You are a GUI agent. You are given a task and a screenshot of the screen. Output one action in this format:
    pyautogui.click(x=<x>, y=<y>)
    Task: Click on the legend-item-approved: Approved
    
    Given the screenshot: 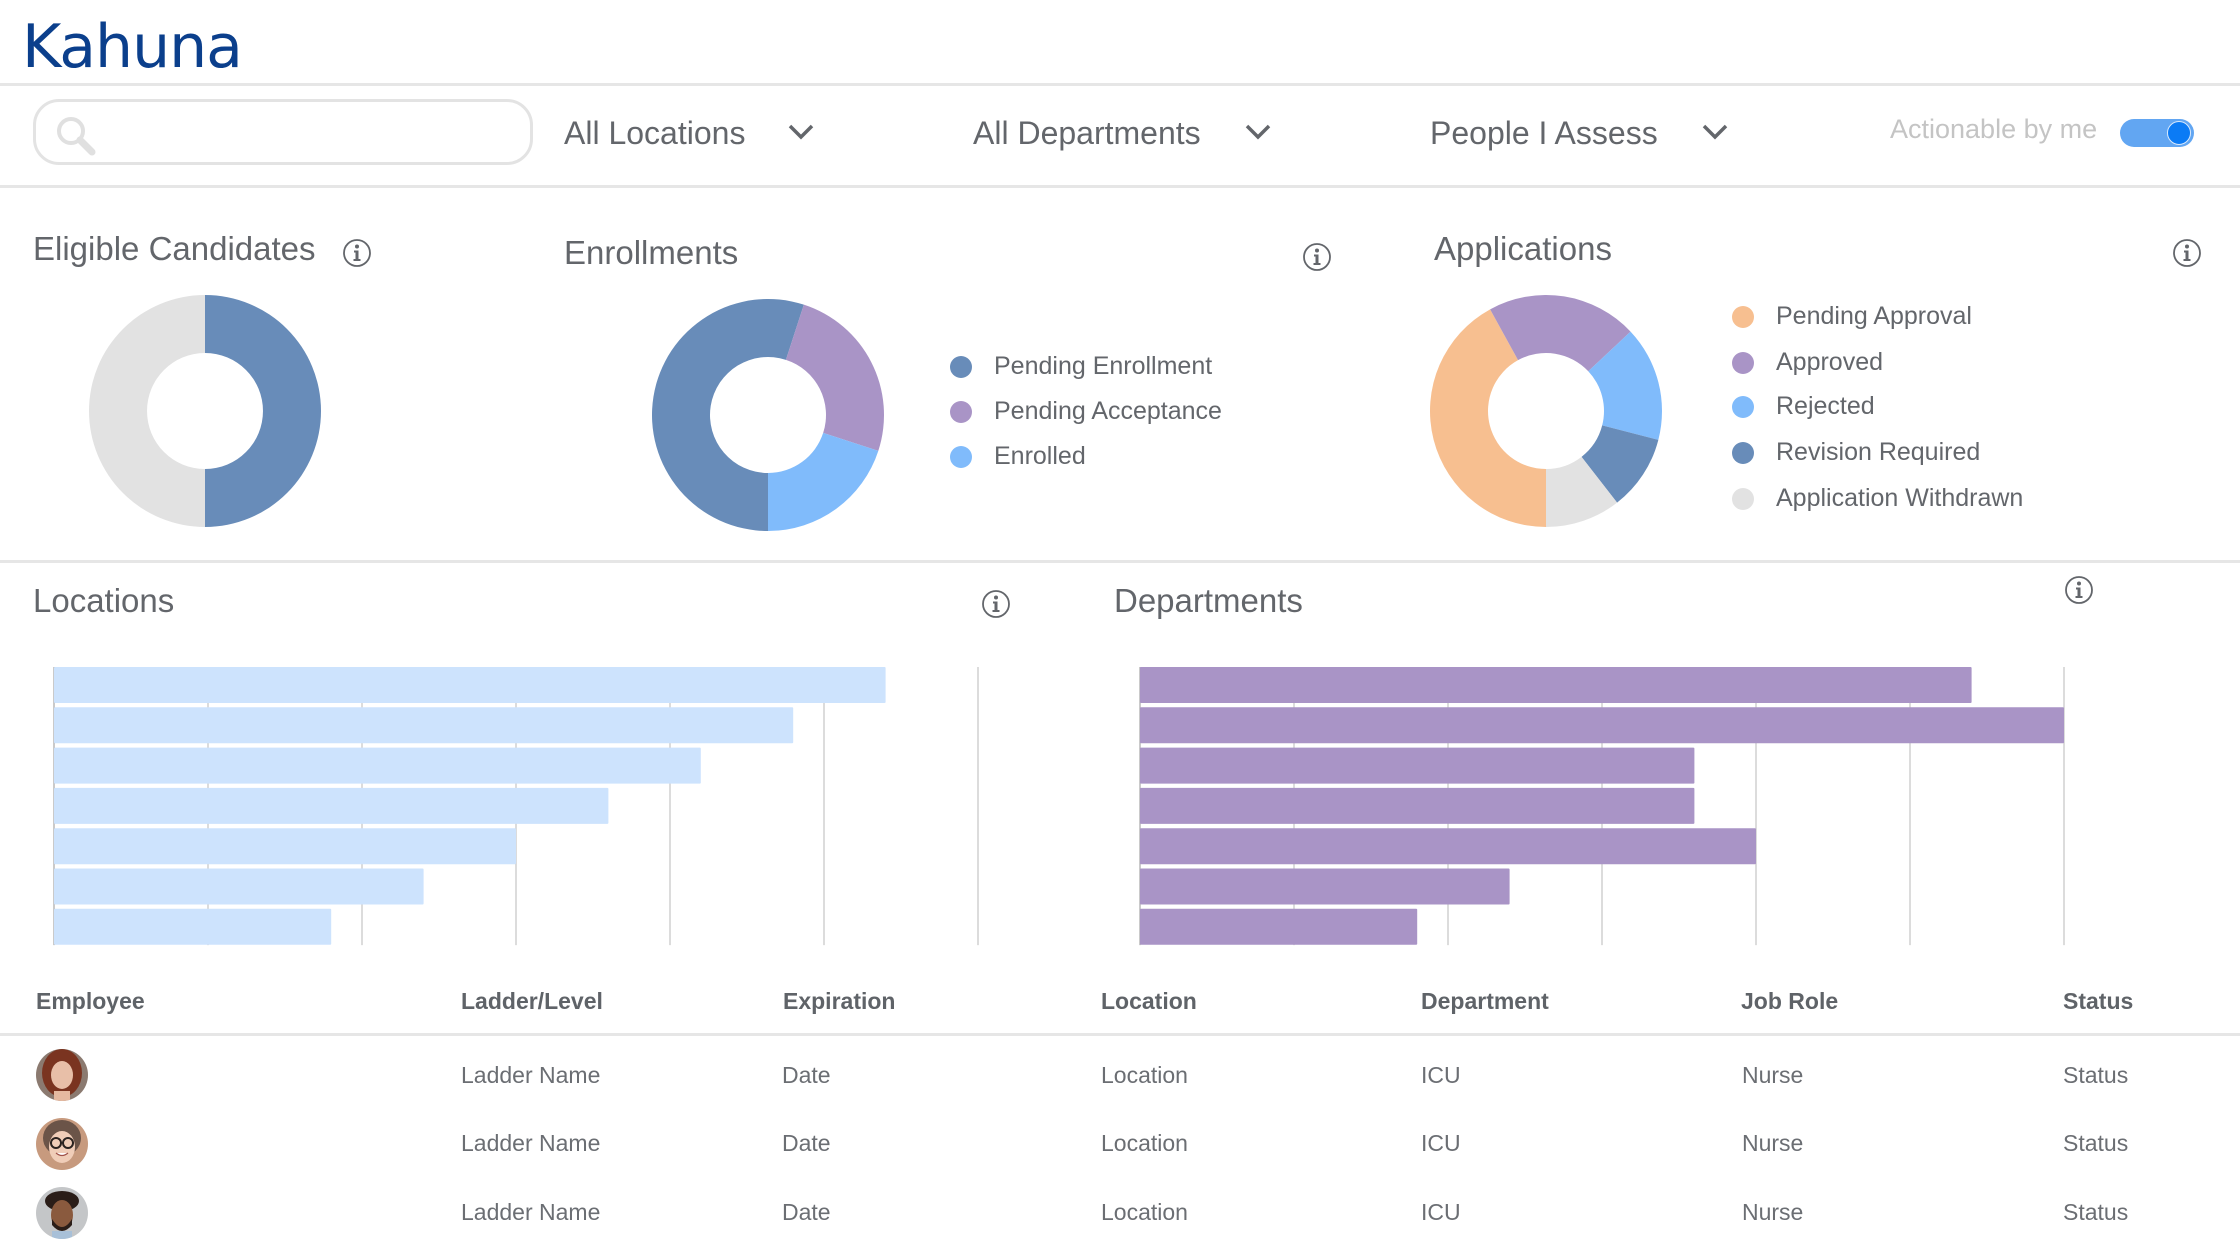 What is the action you would take?
    pyautogui.click(x=1807, y=362)
    